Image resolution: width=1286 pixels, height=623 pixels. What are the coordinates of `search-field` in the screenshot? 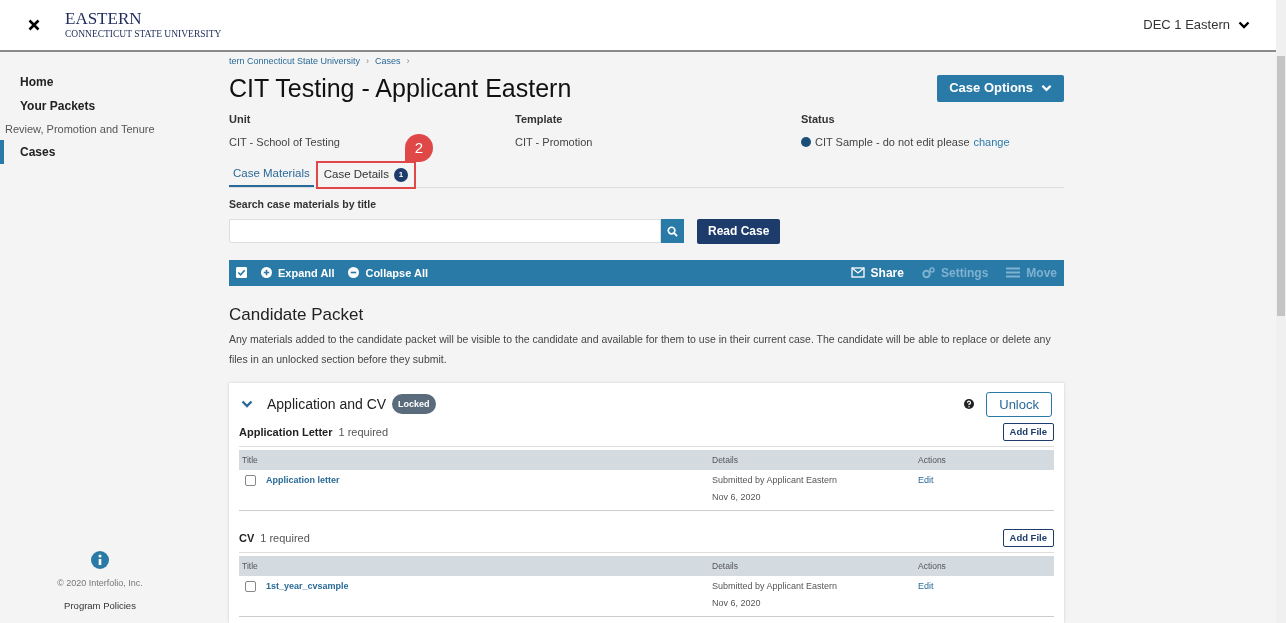 It's located at (445, 231).